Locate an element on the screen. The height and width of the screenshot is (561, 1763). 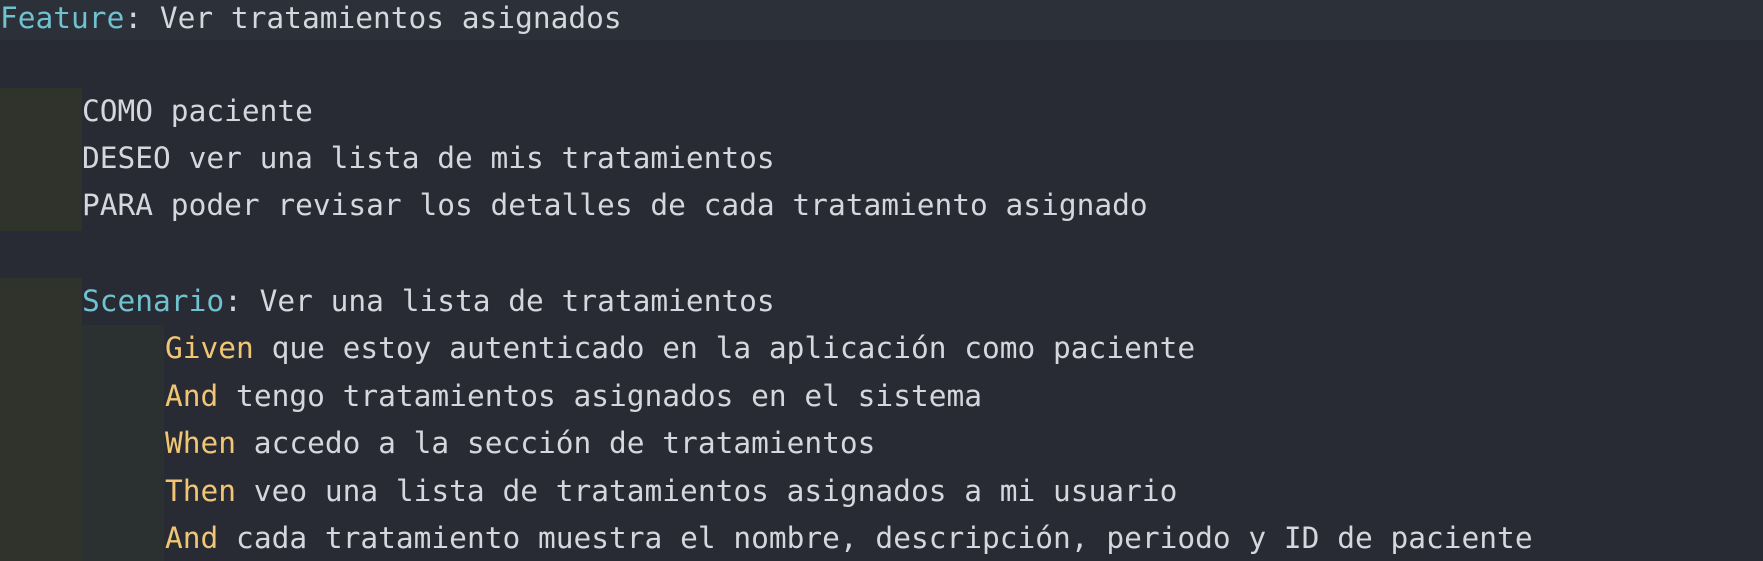
step-text: accedo a la sección de tratamientos is located at coordinates (556, 443).